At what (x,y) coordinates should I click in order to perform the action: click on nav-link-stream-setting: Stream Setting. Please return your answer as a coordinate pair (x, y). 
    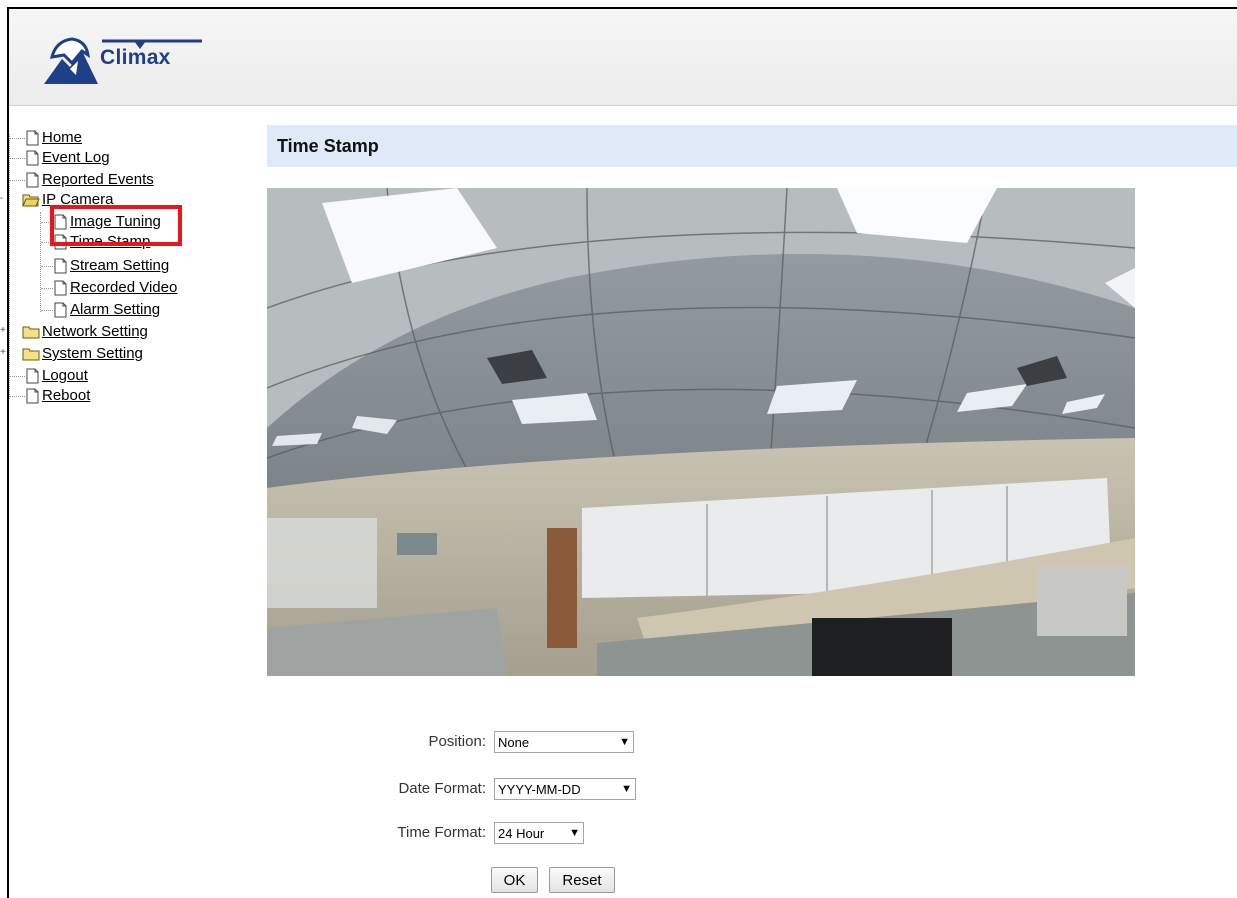
    Looking at the image, I should click on (119, 266).